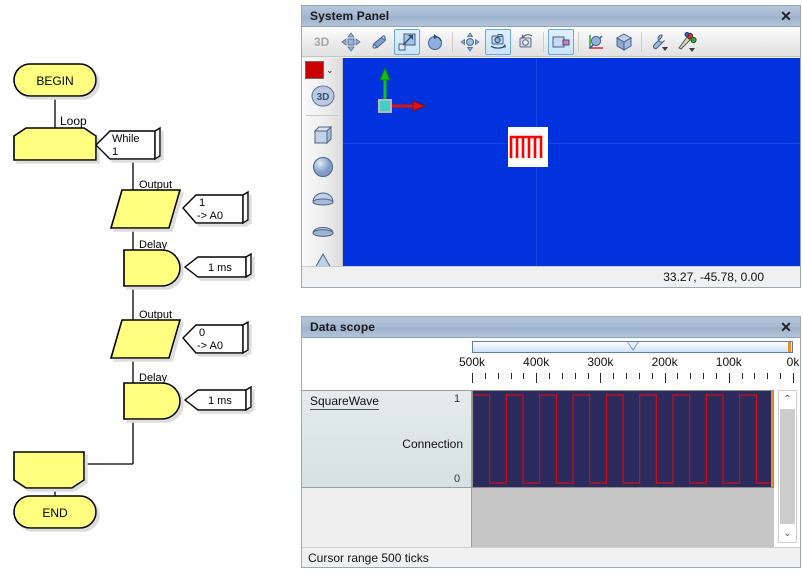 This screenshot has width=803, height=573. I want to click on node-loop-start, so click(55, 144).